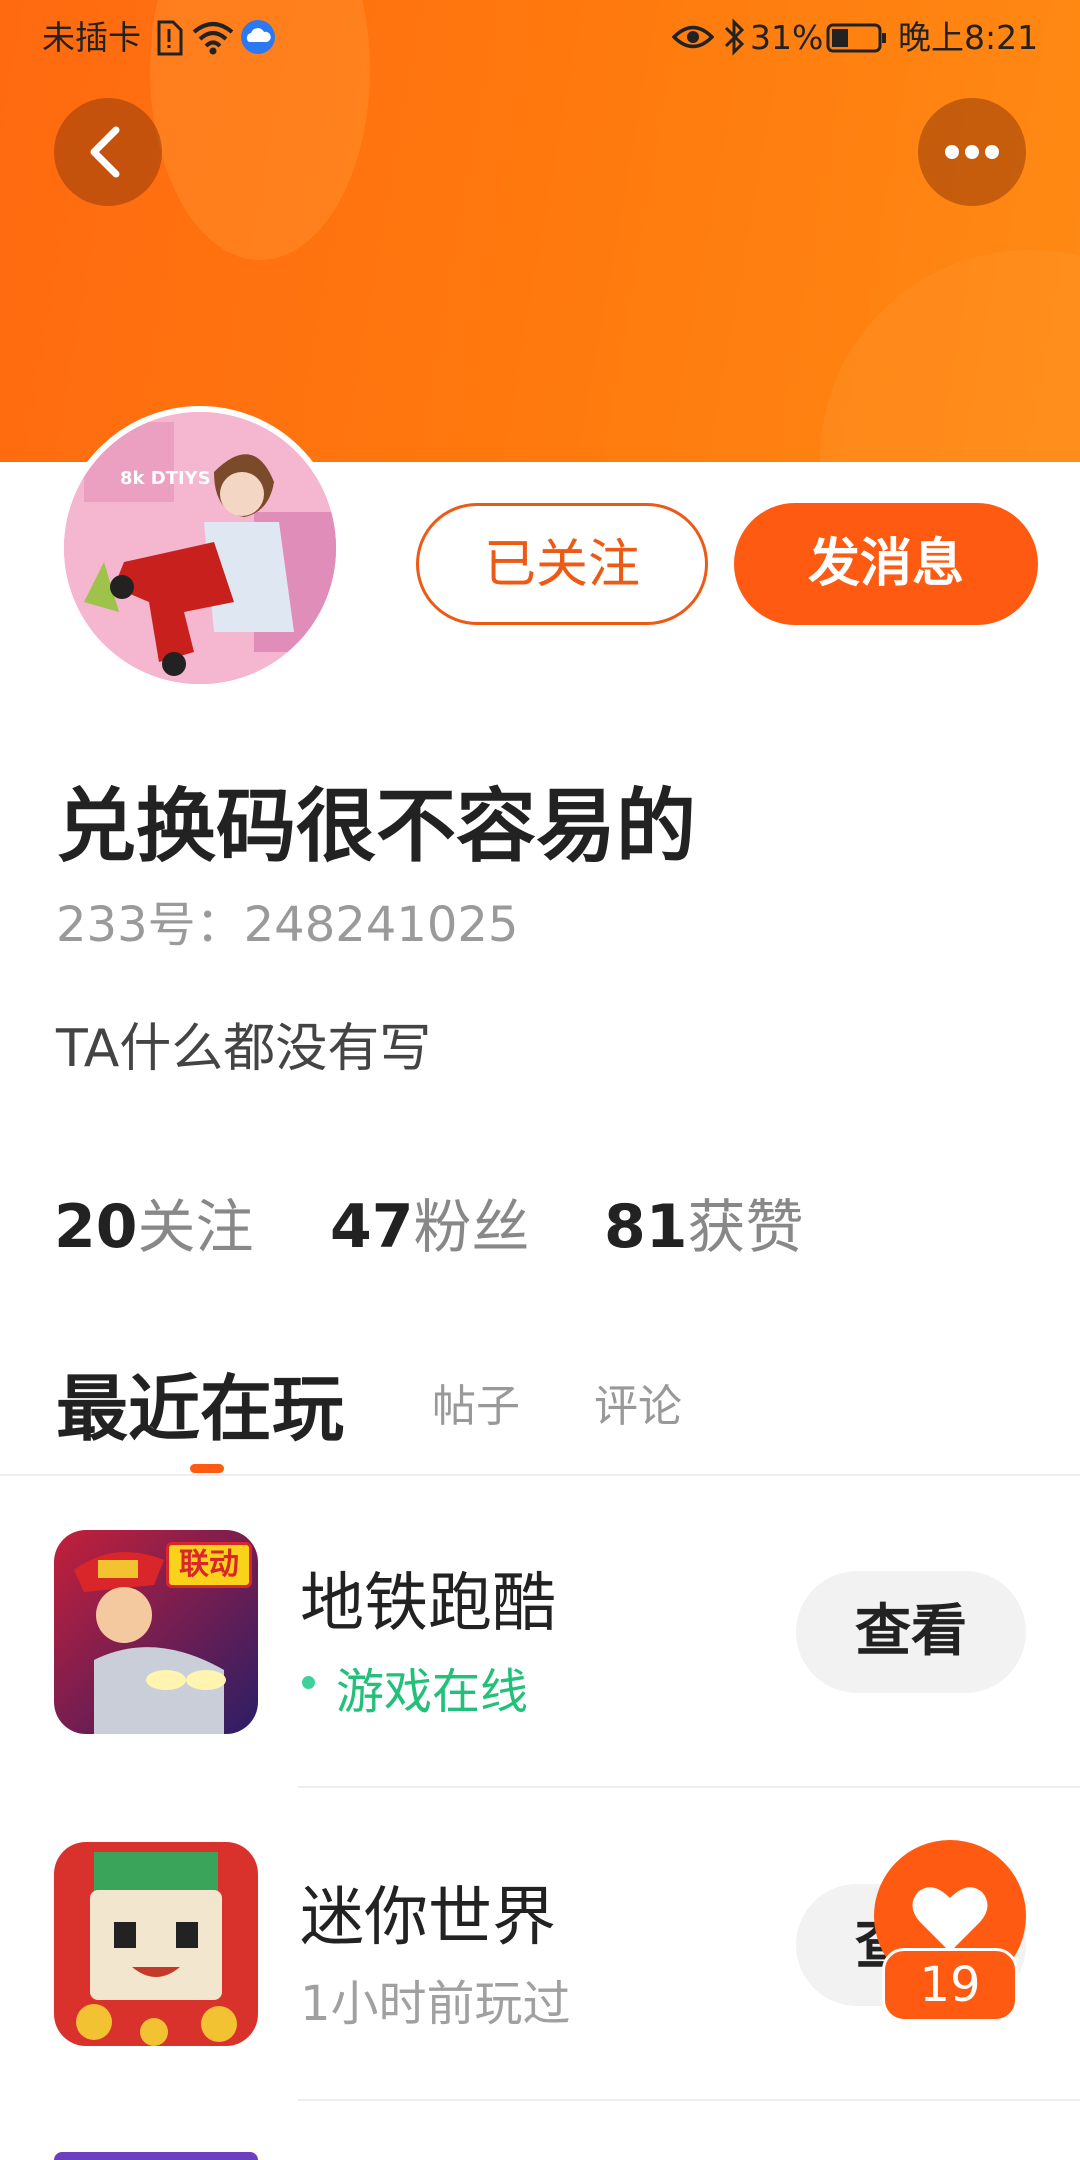  I want to click on game-name: 地铁跑酷, so click(428, 1604).